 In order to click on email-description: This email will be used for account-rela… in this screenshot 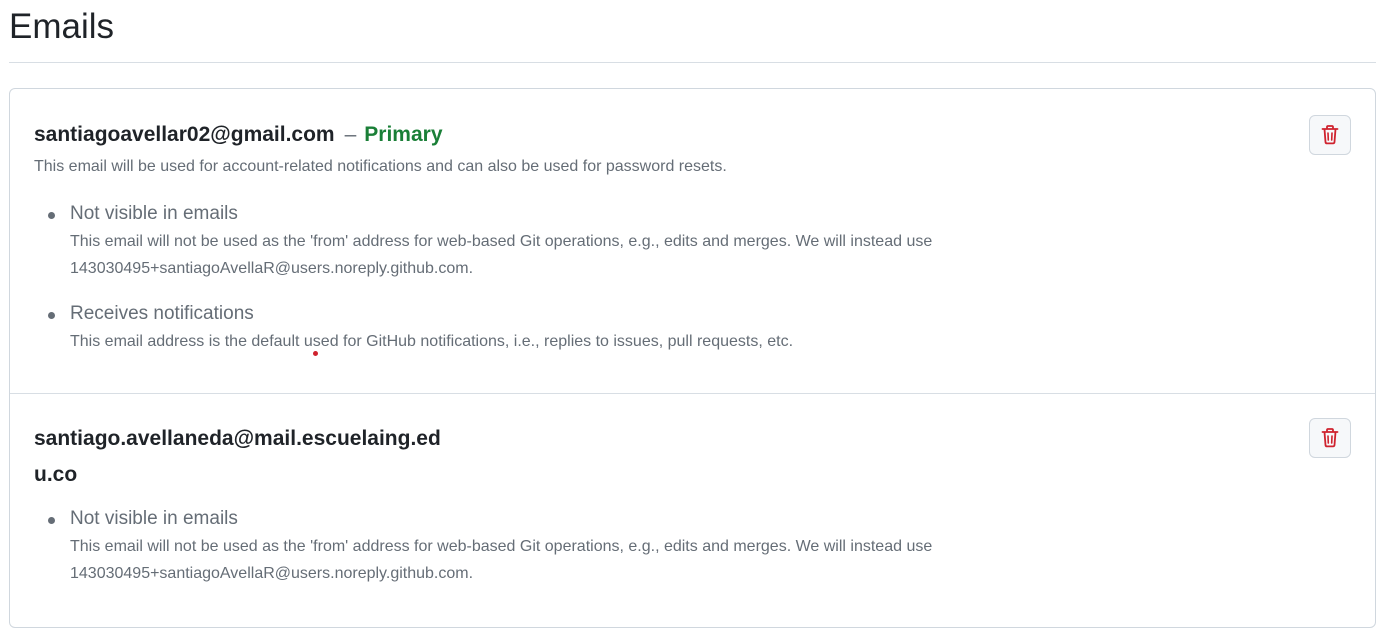, I will do `click(380, 166)`.